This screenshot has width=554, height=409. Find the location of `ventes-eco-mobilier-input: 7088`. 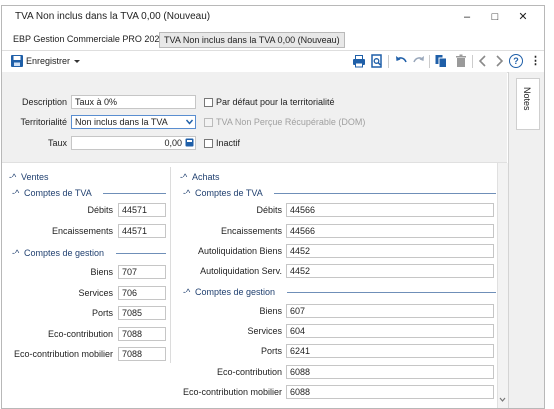

ventes-eco-mobilier-input: 7088 is located at coordinates (142, 354).